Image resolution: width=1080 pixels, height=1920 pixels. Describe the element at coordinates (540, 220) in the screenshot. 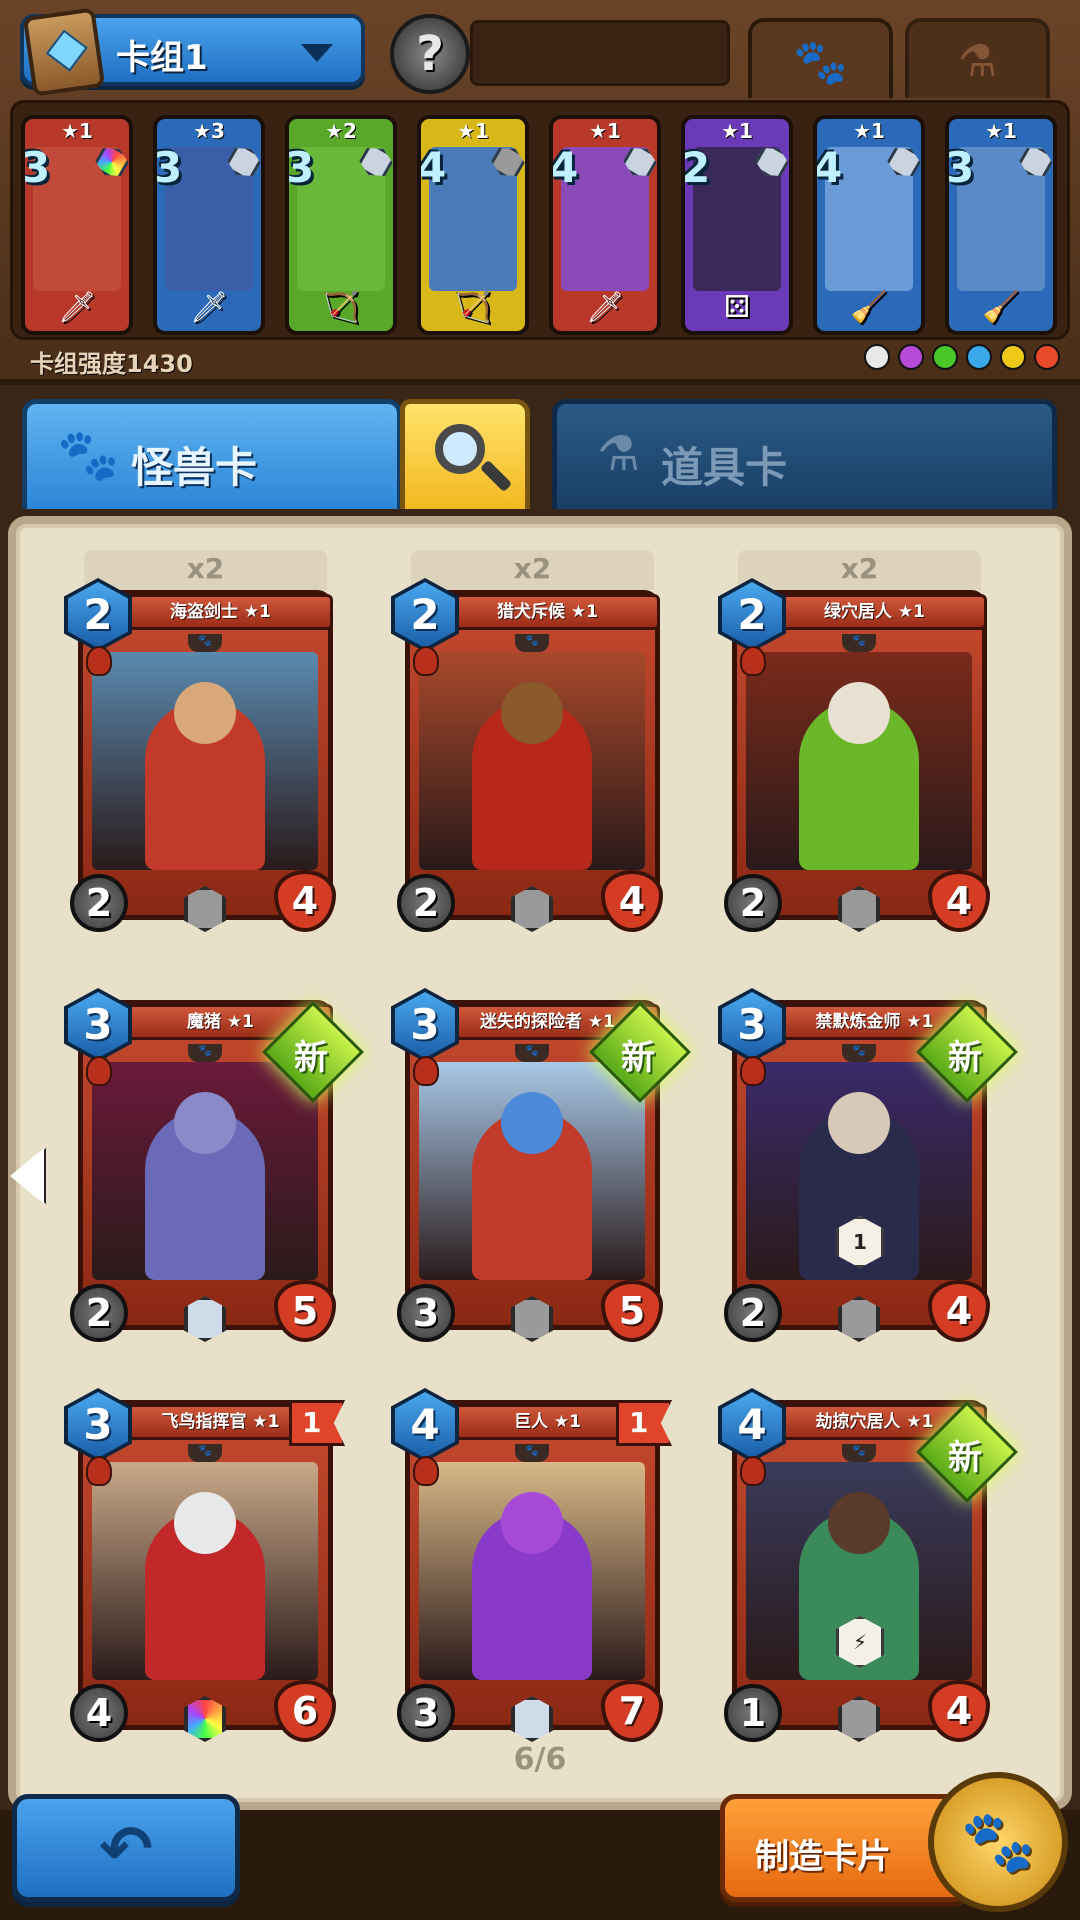

I see `deck-card-strip: ★1 3 🗡 ★3 3 🗡 ★2 3 🏹 ★1 4 🏹 ★1 4 🗡 ★1 2 ⚄ ★1 4 🧹 ★1 3 🧹` at that location.